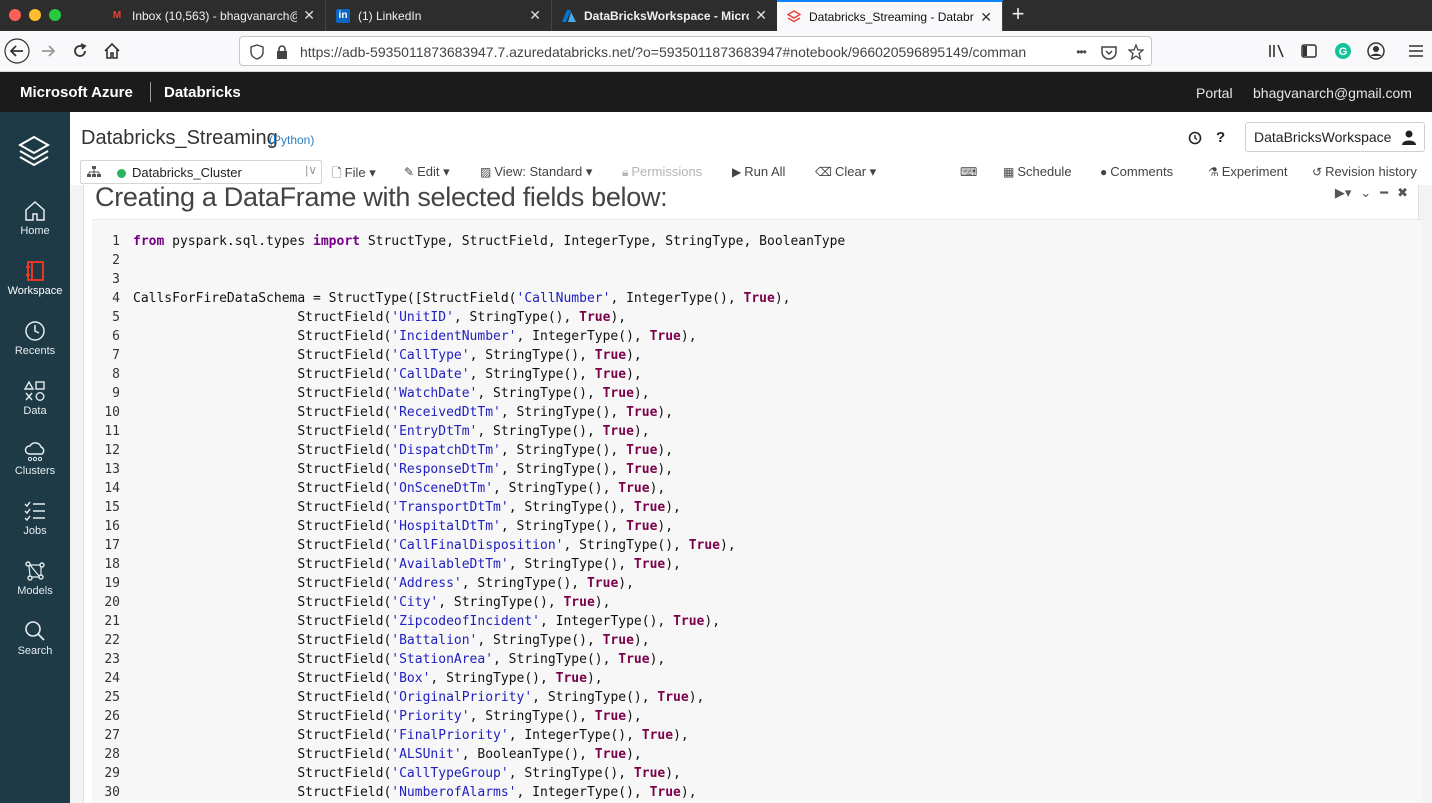 The width and height of the screenshot is (1432, 803). I want to click on window-minimize-button, so click(35, 15).